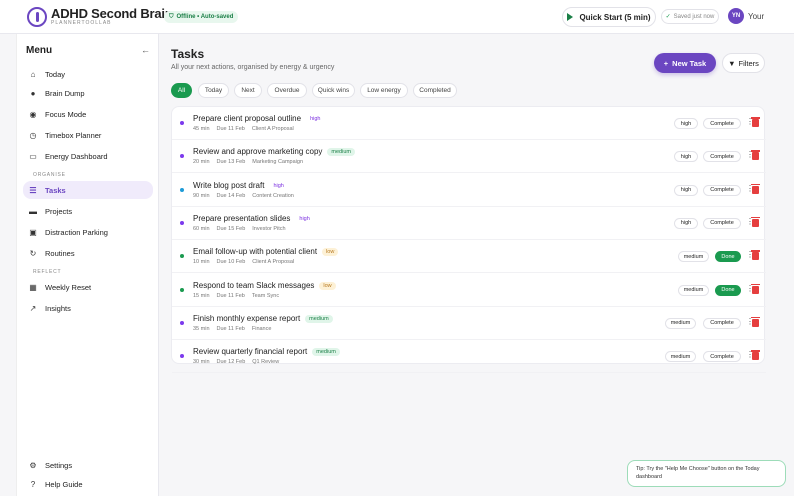 The width and height of the screenshot is (794, 496). I want to click on sidebar-item-routines: ↻ Routines, so click(88, 253).